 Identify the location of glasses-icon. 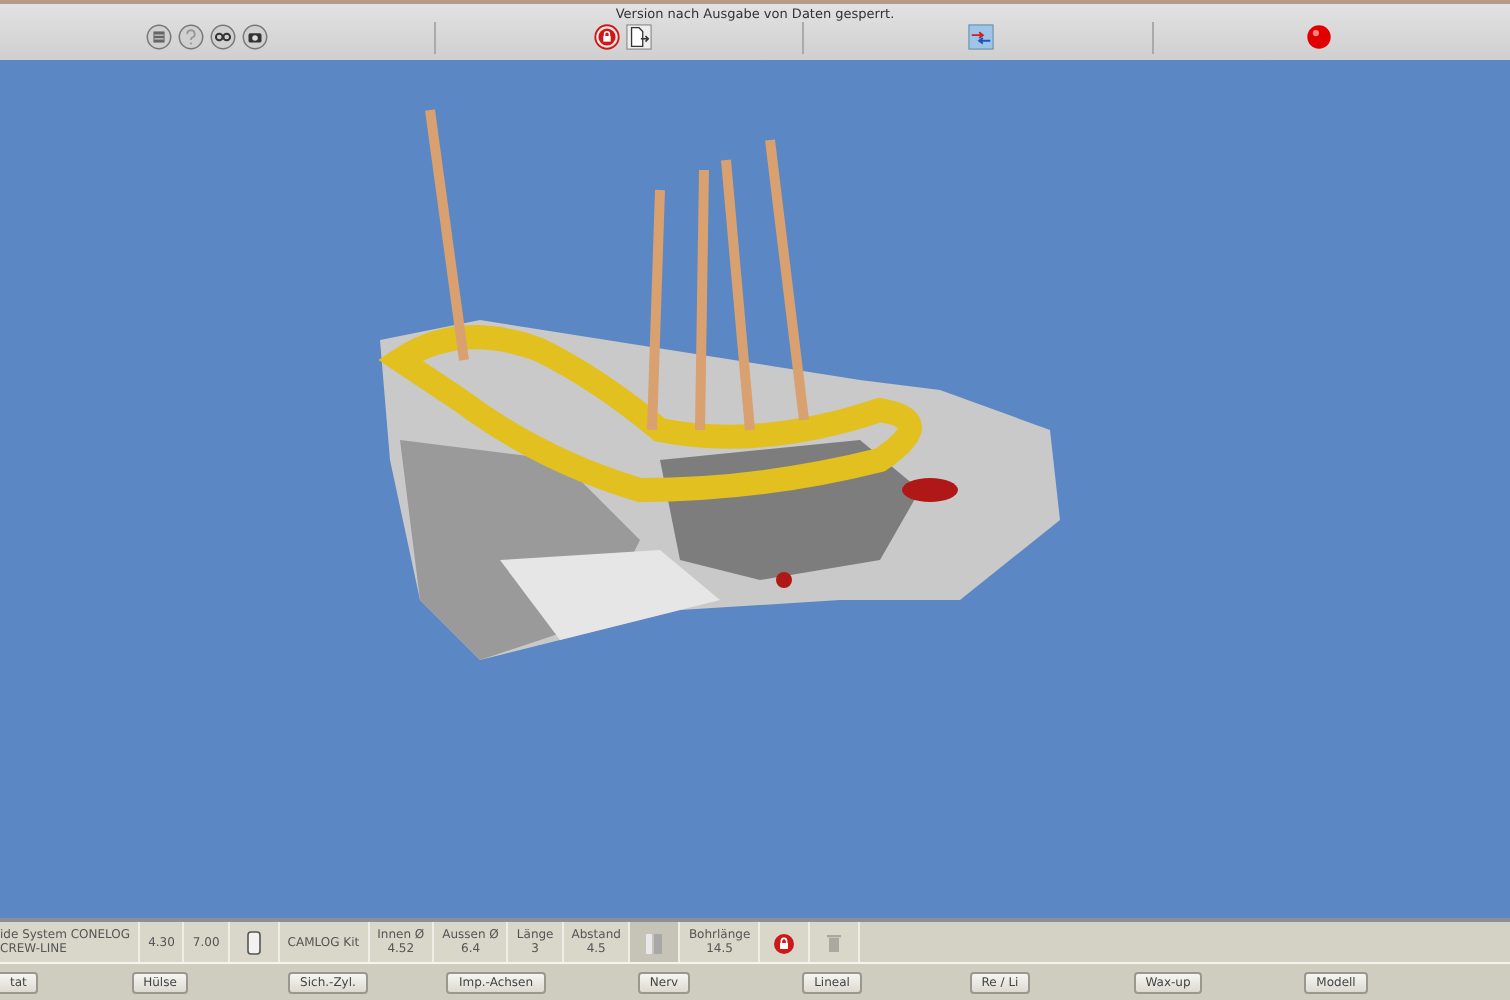
(223, 37).